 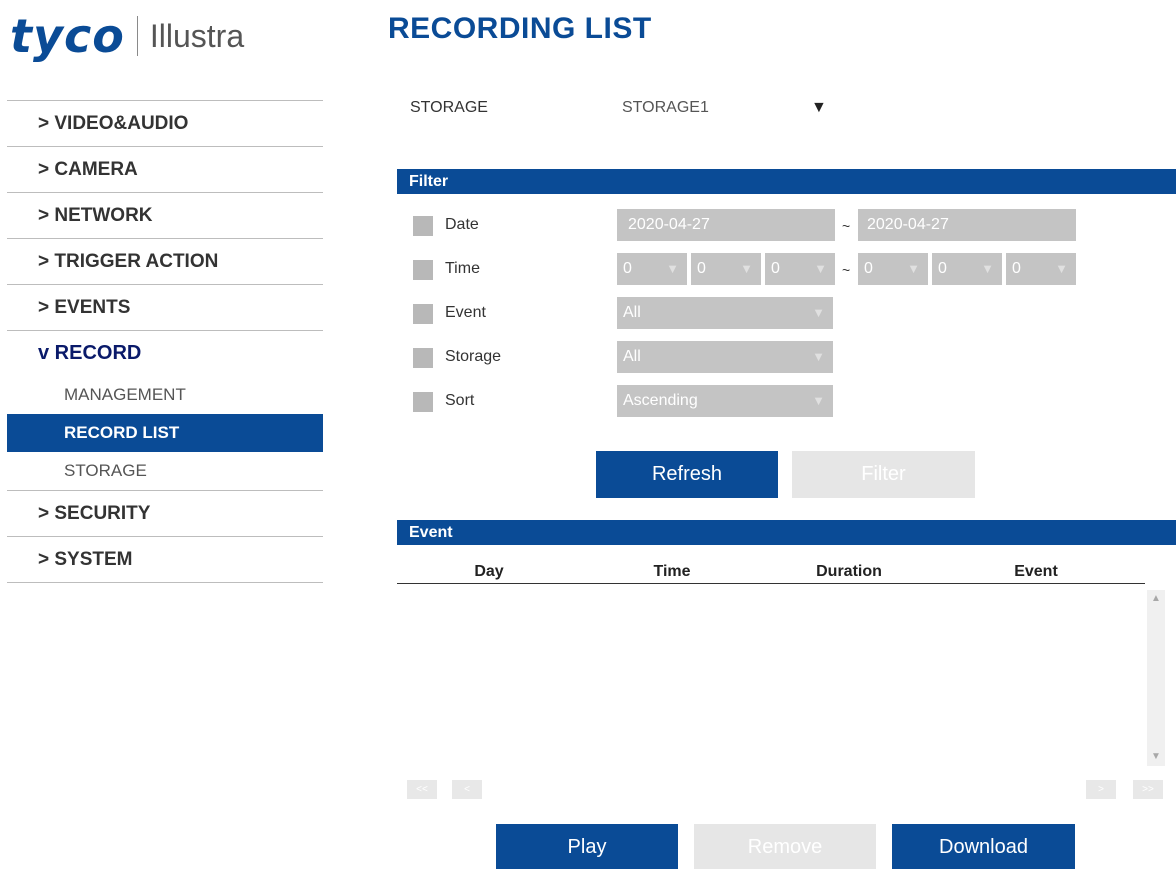 I want to click on time-from-hour-select: 0 ▼, so click(x=652, y=269).